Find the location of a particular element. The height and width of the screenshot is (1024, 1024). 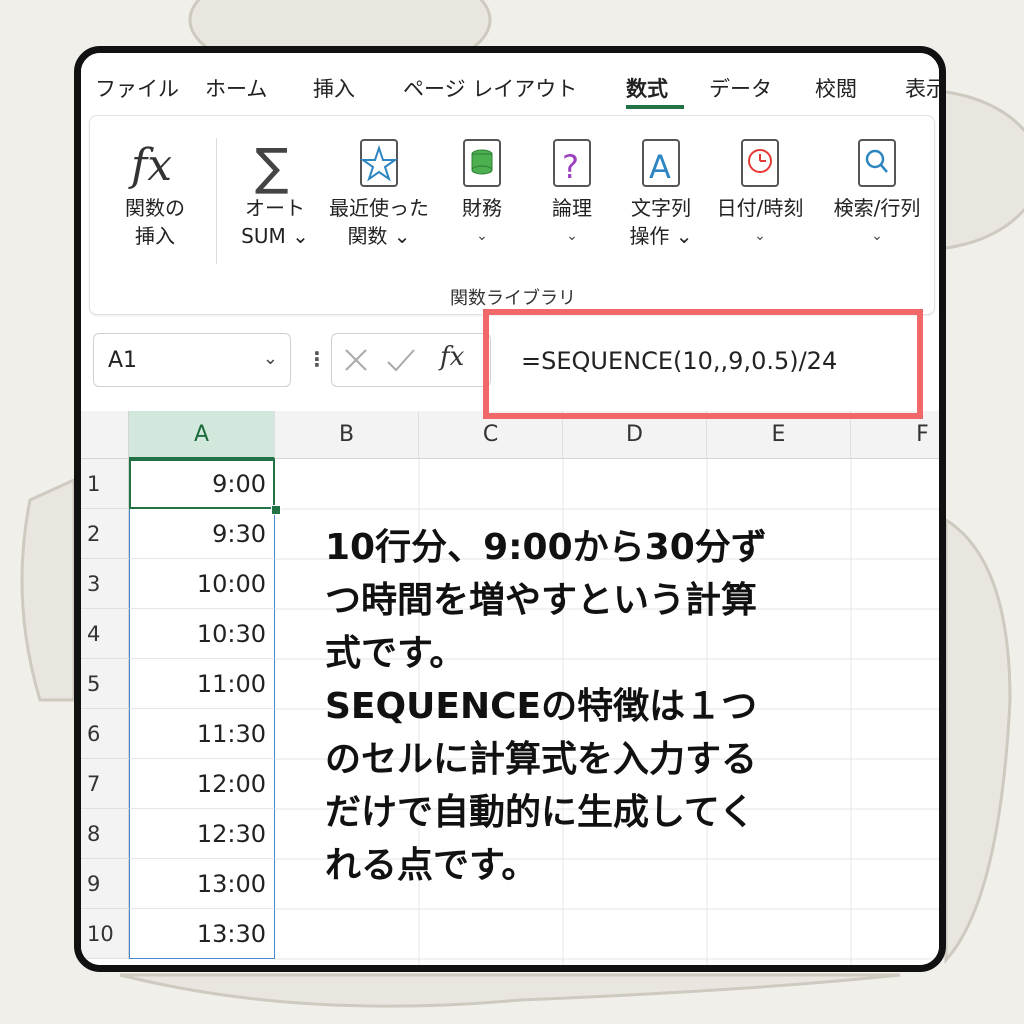

explanation-line-6: だけで自動的に生成してく is located at coordinates (540, 812).